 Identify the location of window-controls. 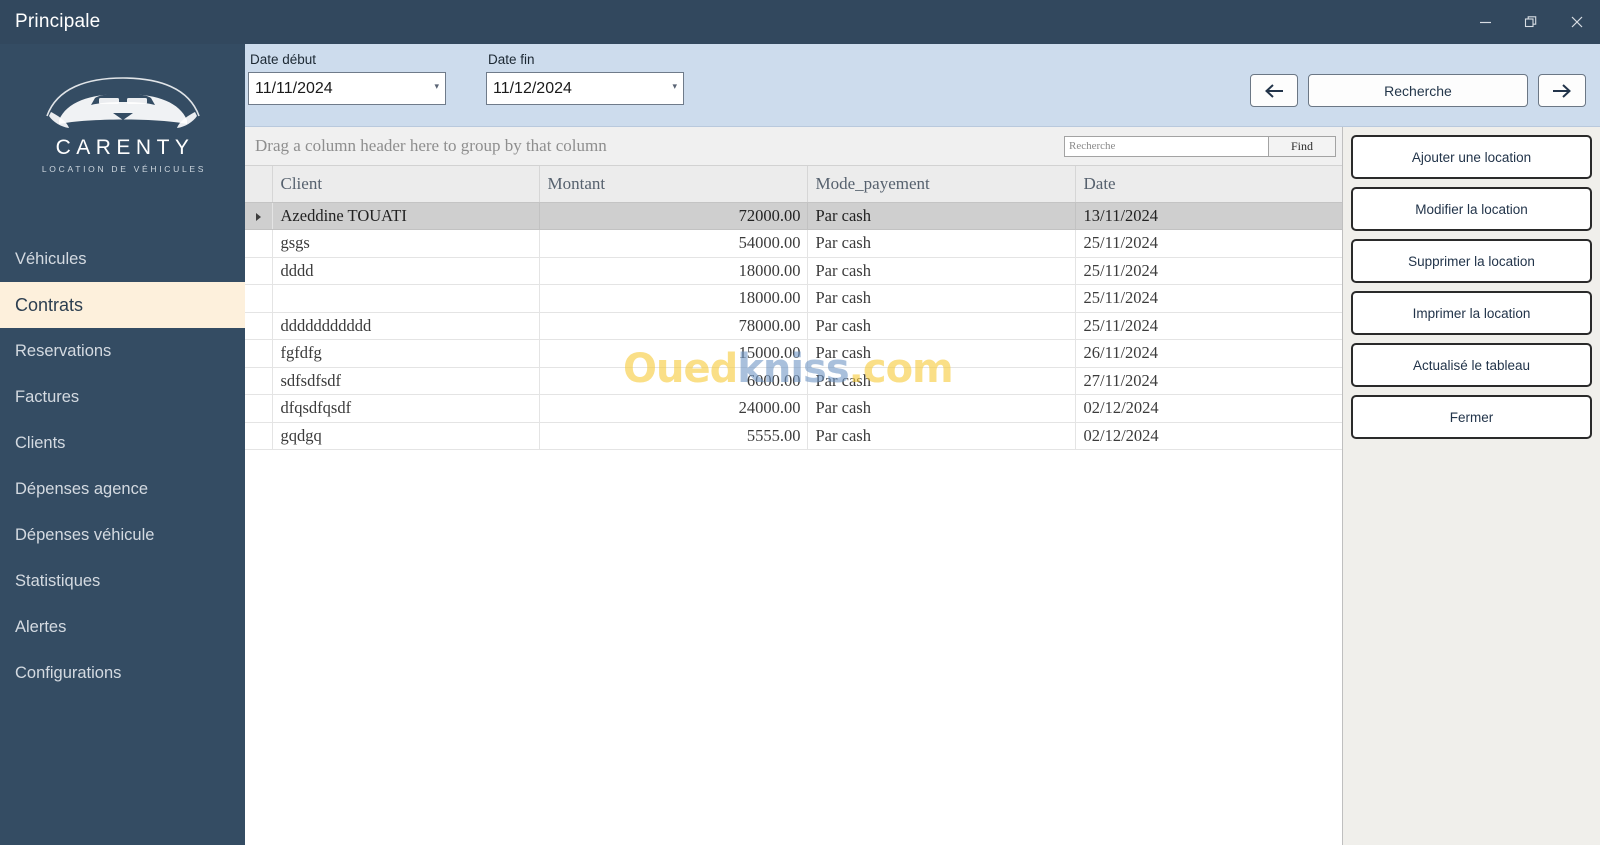
(1531, 22).